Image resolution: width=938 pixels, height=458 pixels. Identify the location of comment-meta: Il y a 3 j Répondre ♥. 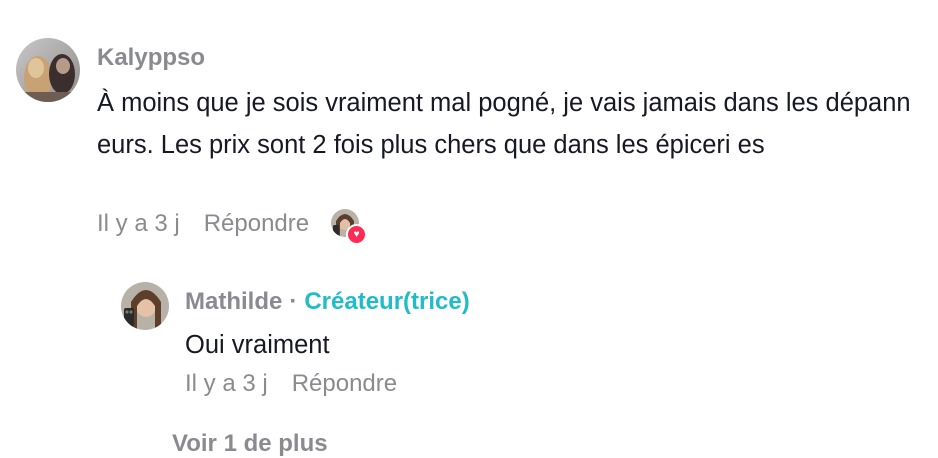
(232, 226).